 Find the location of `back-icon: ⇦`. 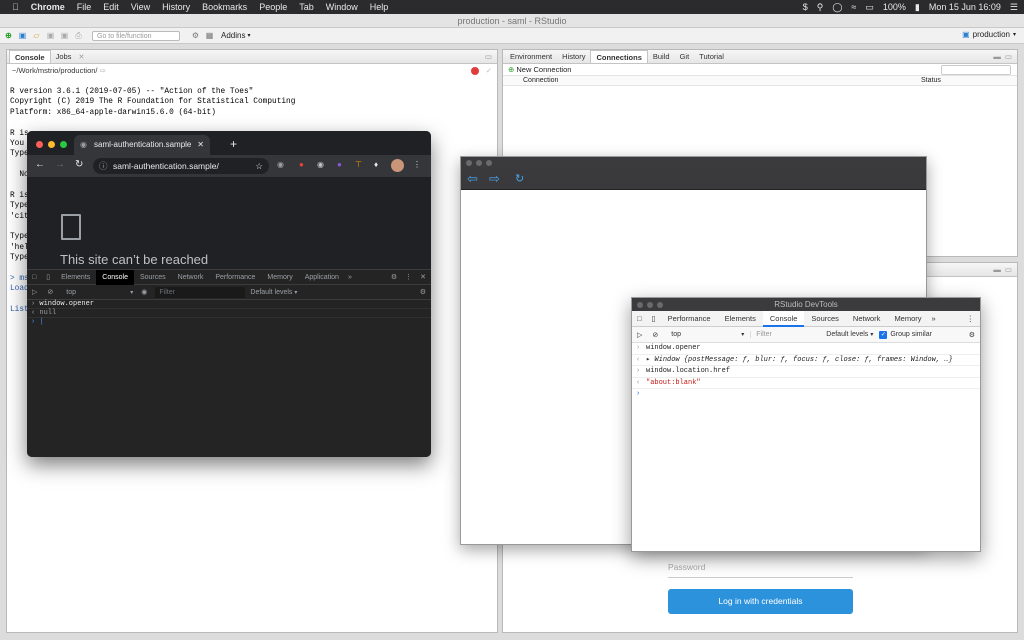

back-icon: ⇦ is located at coordinates (472, 179).